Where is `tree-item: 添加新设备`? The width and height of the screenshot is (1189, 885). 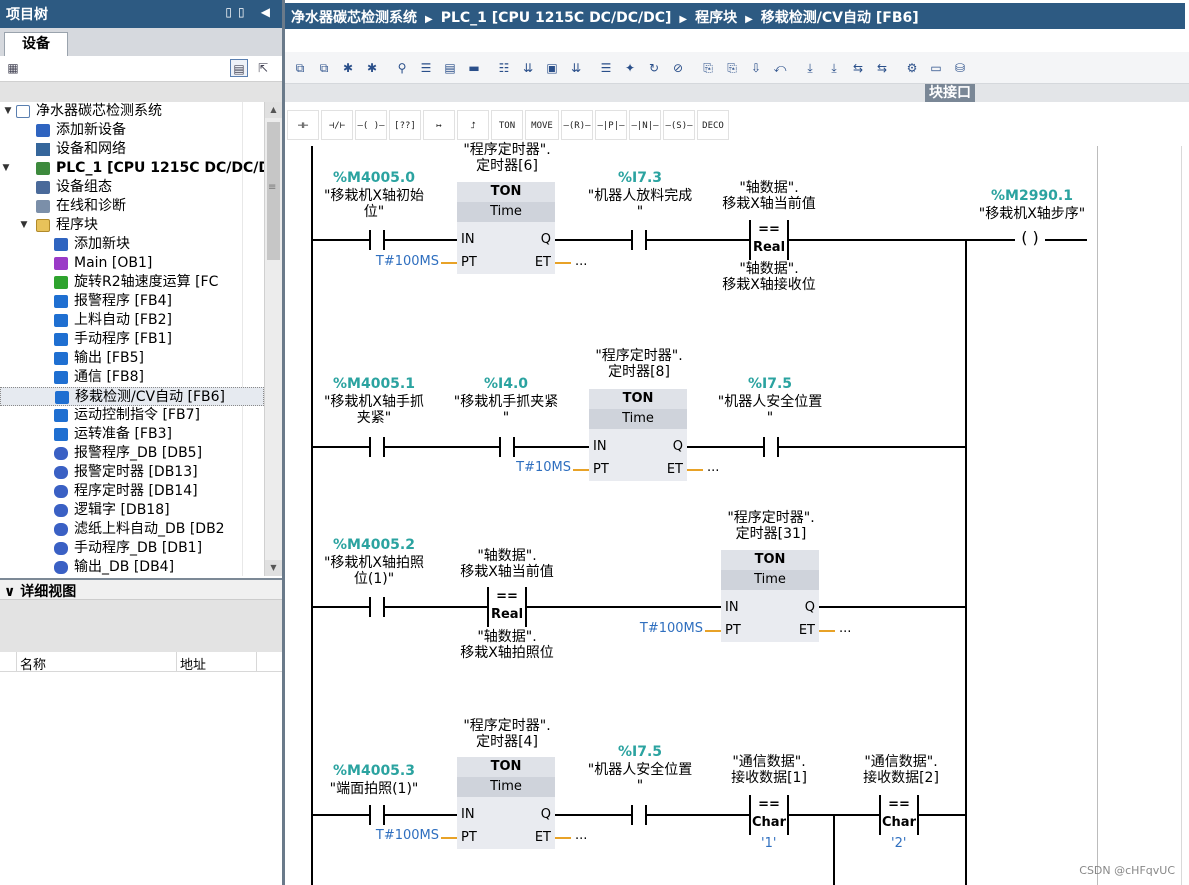 tree-item: 添加新设备 is located at coordinates (132, 130).